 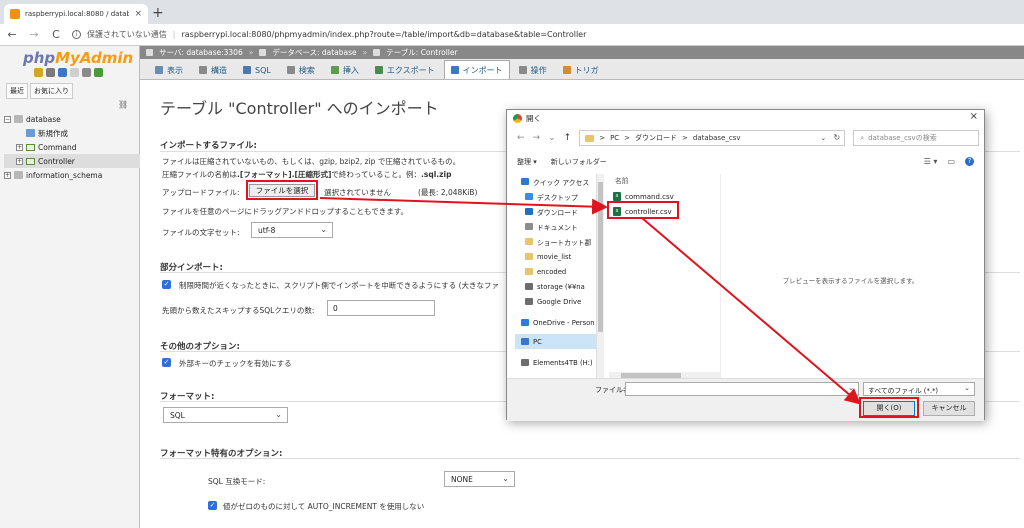 What do you see at coordinates (656, 138) in the screenshot?
I see `path-segment: ダウンロード` at bounding box center [656, 138].